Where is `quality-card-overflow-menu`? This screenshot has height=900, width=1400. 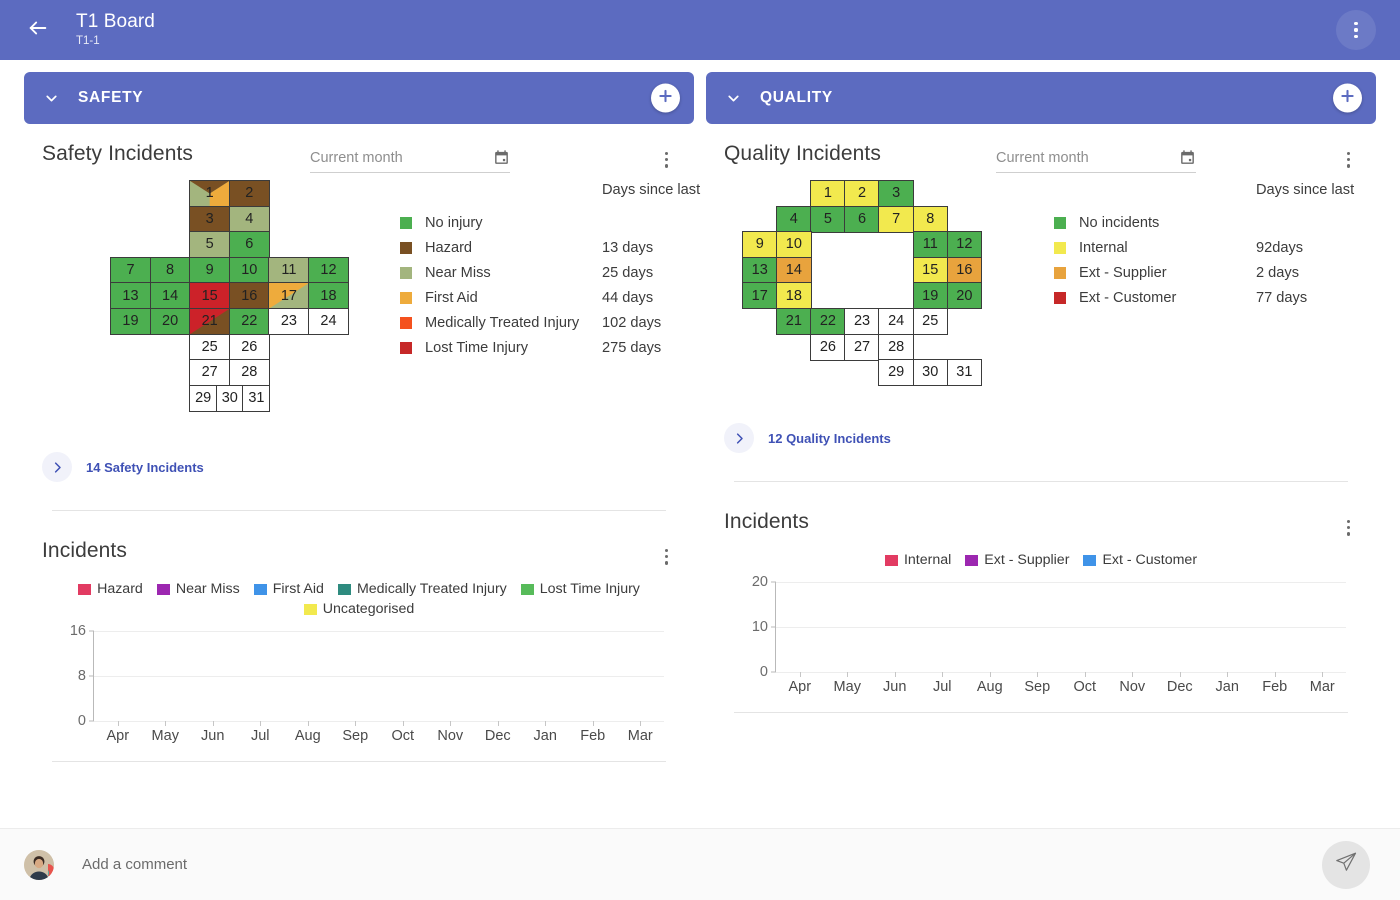
quality-card-overflow-menu is located at coordinates (1348, 160).